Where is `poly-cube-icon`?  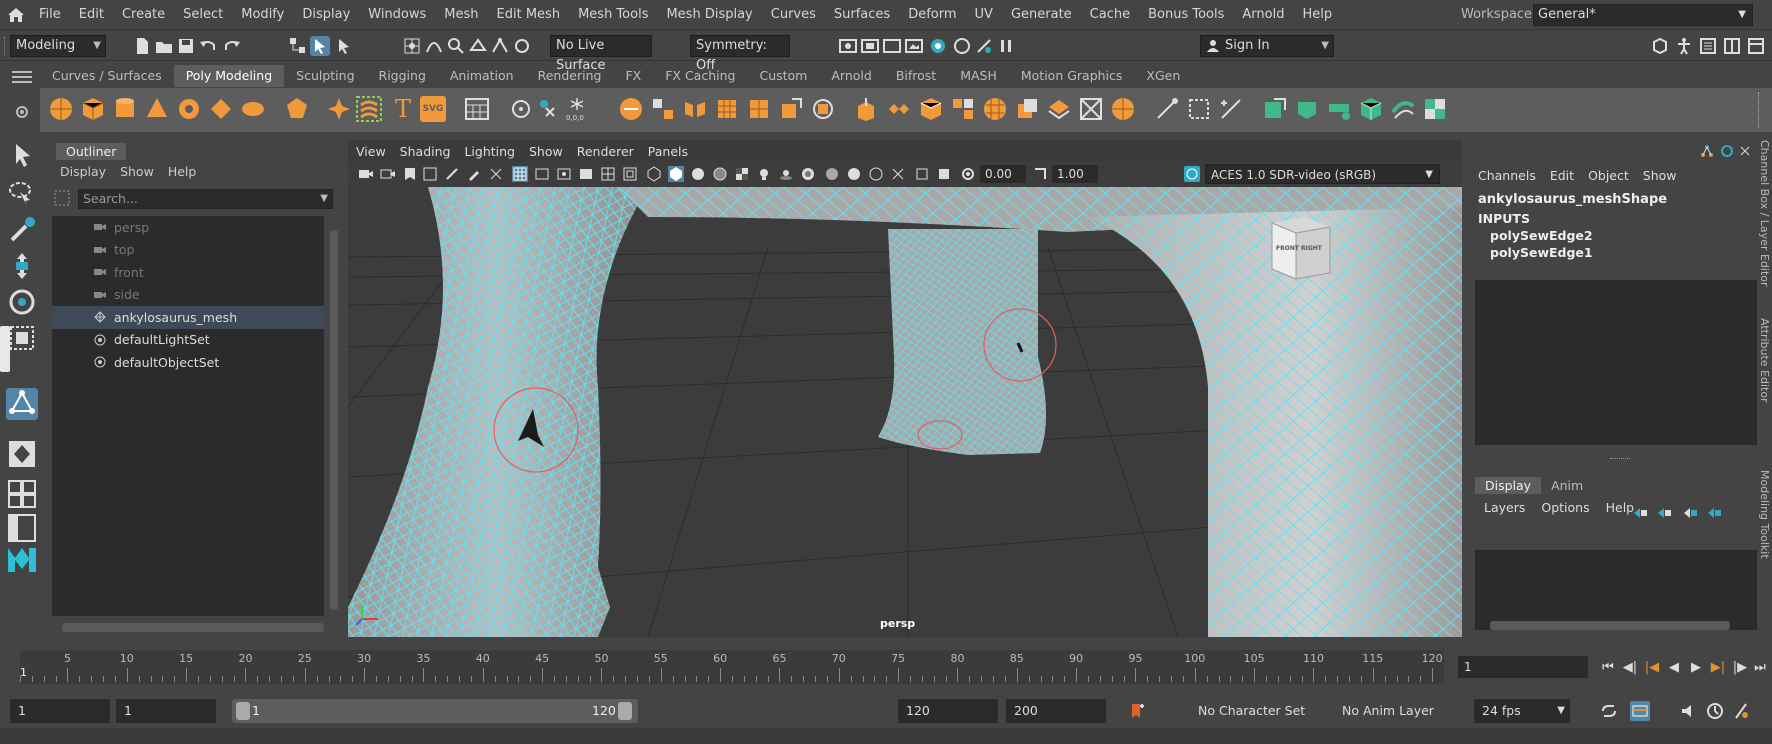 poly-cube-icon is located at coordinates (93, 109).